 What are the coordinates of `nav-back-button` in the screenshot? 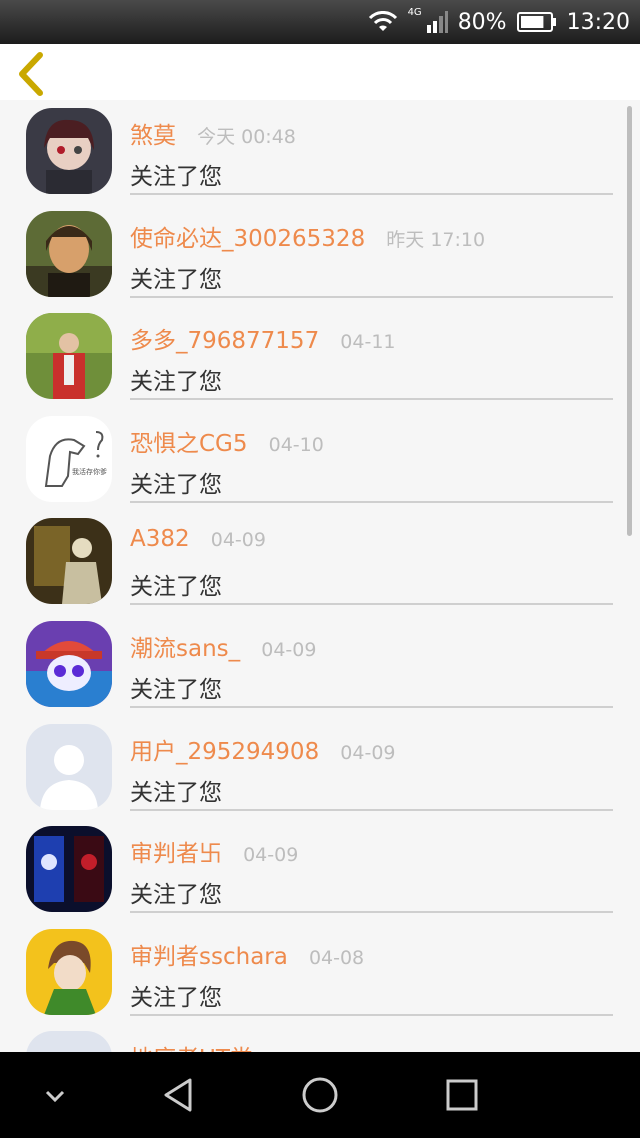 It's located at (179, 1095).